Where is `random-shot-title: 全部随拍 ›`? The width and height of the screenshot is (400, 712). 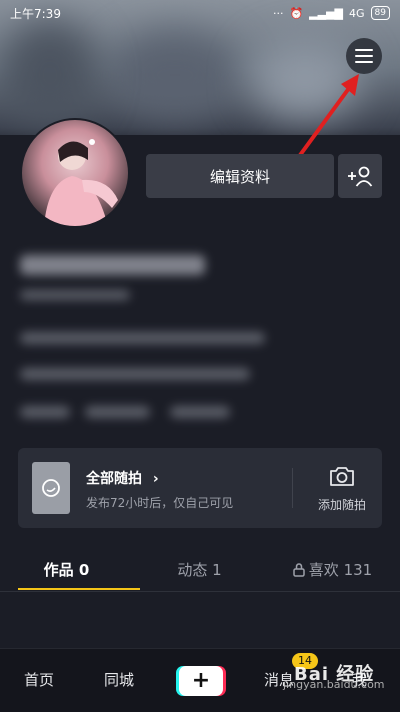 random-shot-title: 全部随拍 › is located at coordinates (122, 478).